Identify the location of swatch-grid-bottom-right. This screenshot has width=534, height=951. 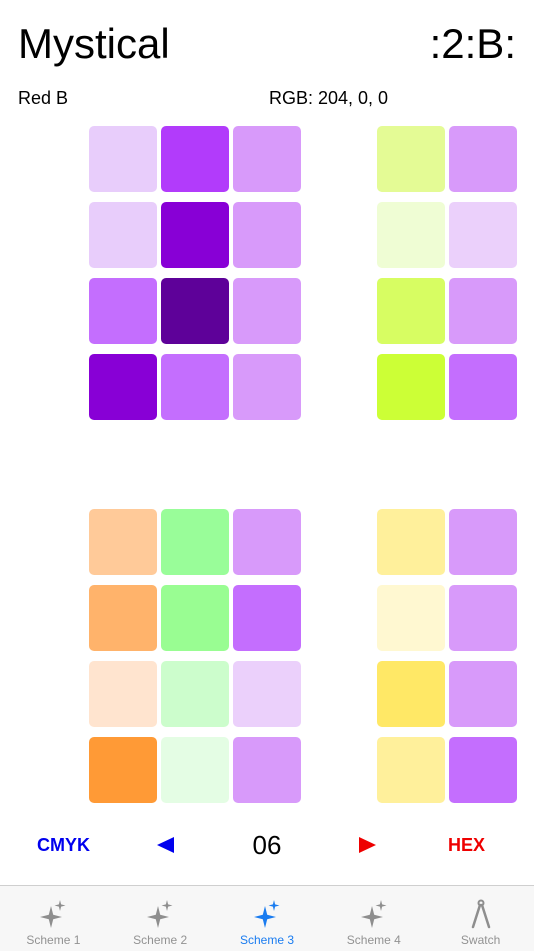
(447, 656).